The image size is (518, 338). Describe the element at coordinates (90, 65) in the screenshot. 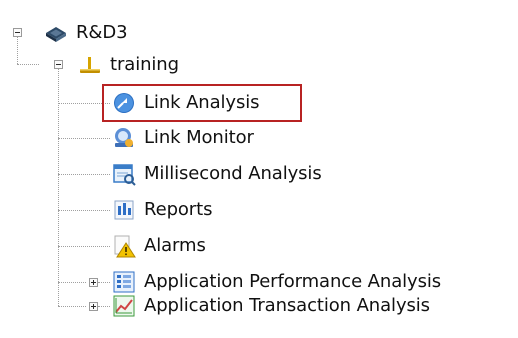

I see `network-segment-icon` at that location.